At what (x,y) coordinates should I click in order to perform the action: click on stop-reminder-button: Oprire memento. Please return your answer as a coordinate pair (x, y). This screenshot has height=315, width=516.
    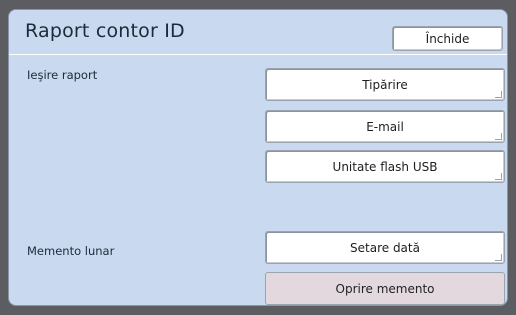
    Looking at the image, I should click on (385, 288).